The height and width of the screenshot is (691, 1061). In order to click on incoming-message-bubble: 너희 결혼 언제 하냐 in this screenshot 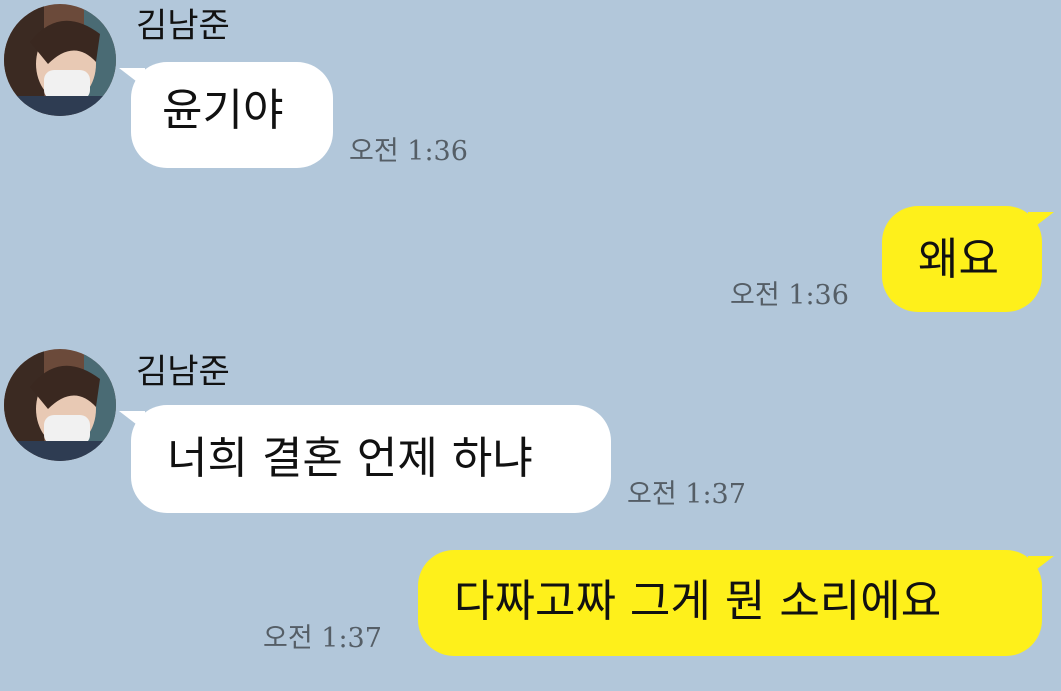, I will do `click(365, 459)`.